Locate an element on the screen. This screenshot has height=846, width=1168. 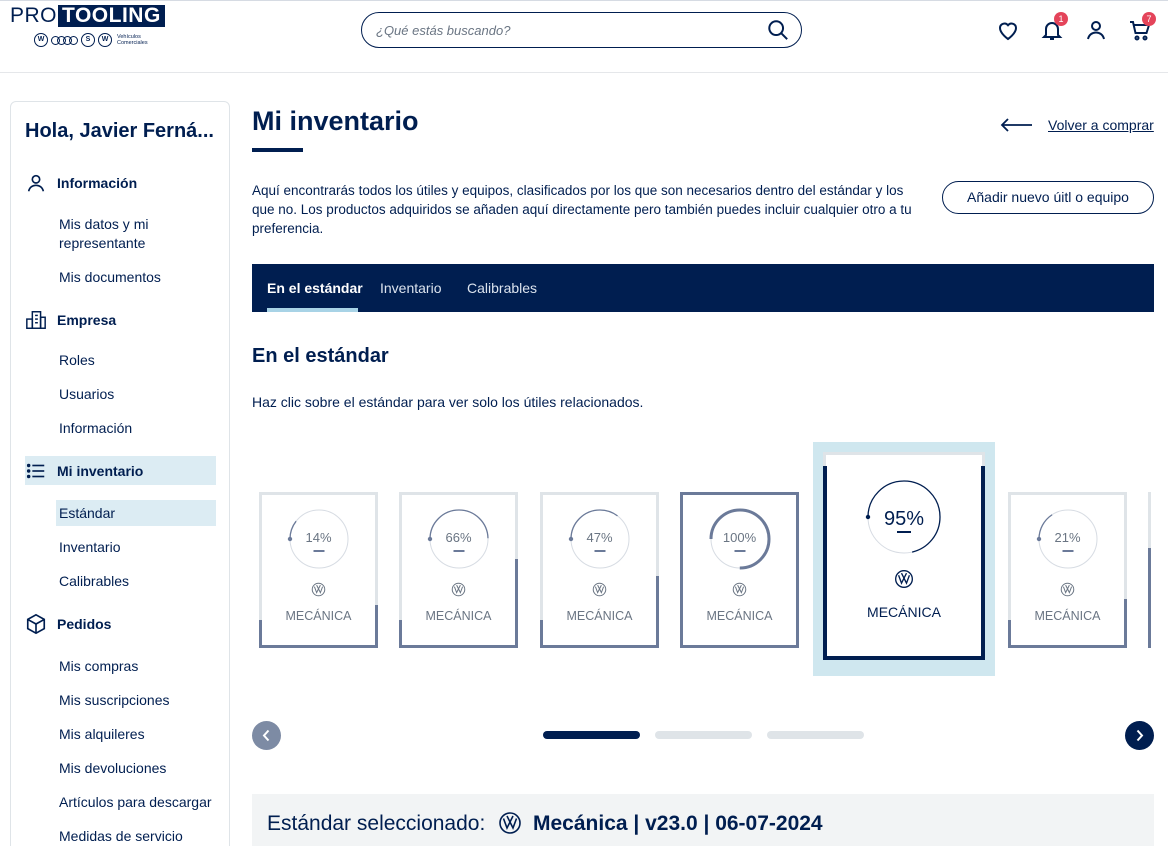
heart-icon is located at coordinates (1008, 30).